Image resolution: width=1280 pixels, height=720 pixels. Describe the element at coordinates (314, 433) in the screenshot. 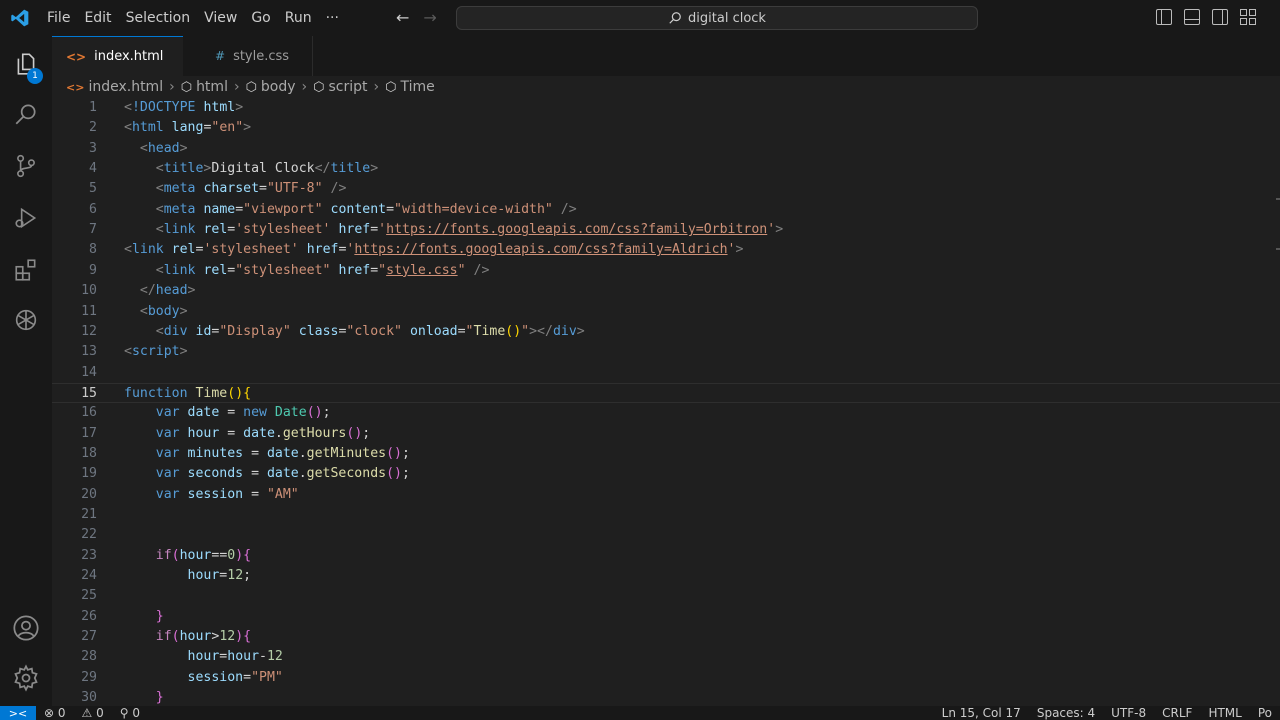

I see `code-token: getHours` at that location.